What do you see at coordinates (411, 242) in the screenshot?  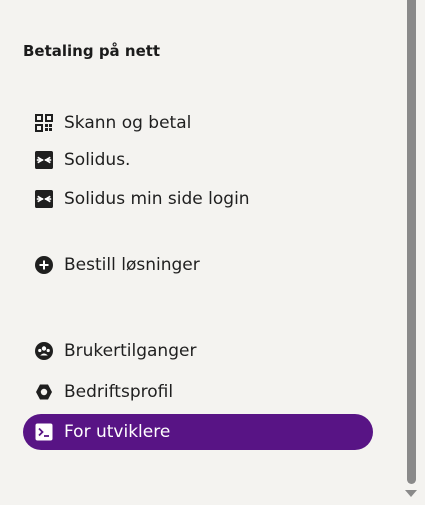 I see `scrollbar-thumb` at bounding box center [411, 242].